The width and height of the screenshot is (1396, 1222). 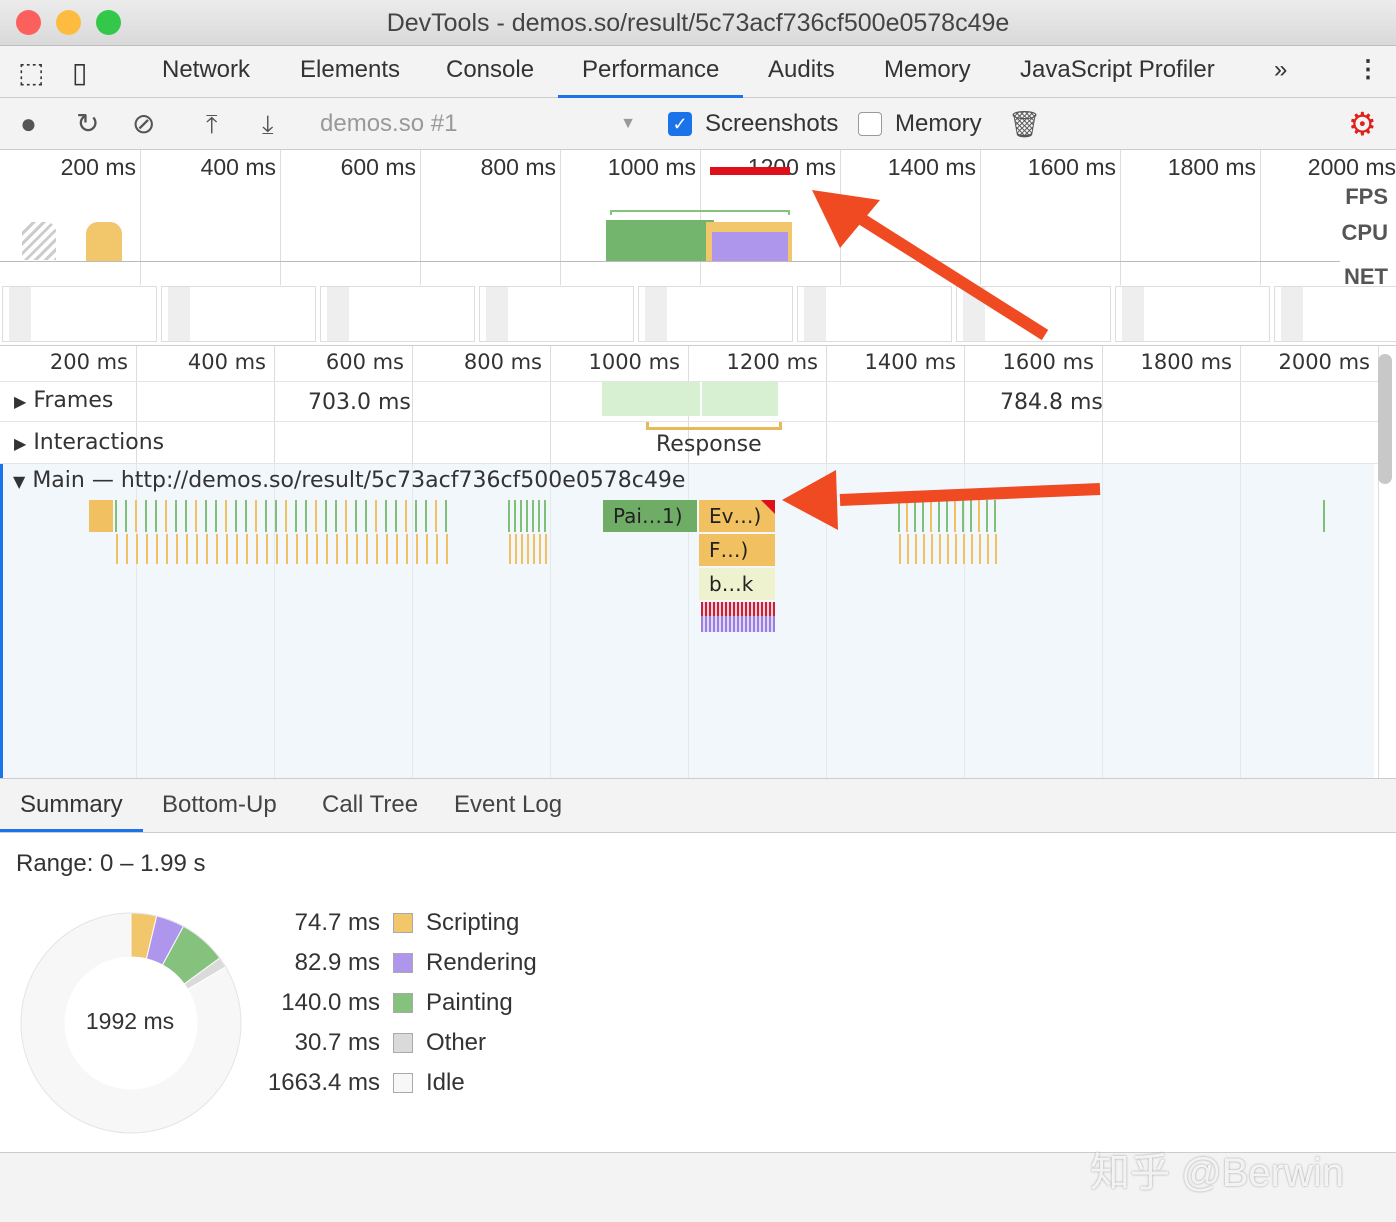 What do you see at coordinates (370, 805) in the screenshot?
I see `tab-call-tree: Call Tree` at bounding box center [370, 805].